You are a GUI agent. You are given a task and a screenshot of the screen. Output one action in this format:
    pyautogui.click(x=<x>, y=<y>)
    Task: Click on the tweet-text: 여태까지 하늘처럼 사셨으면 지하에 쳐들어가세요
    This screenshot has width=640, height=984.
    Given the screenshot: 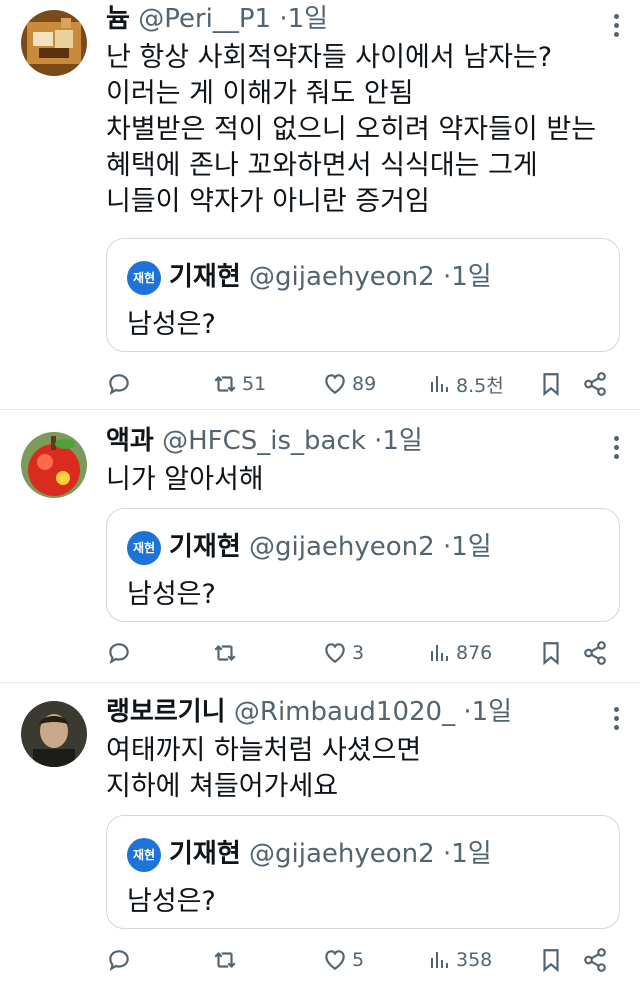 What is the action you would take?
    pyautogui.click(x=364, y=769)
    